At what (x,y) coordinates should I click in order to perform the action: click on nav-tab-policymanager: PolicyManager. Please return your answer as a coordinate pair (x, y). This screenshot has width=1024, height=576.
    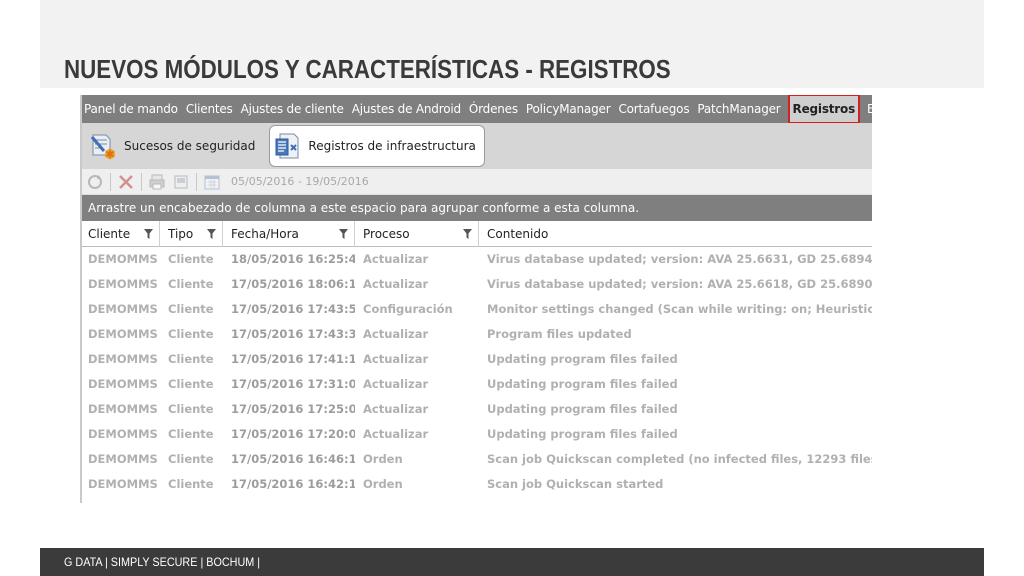
    Looking at the image, I should click on (568, 109).